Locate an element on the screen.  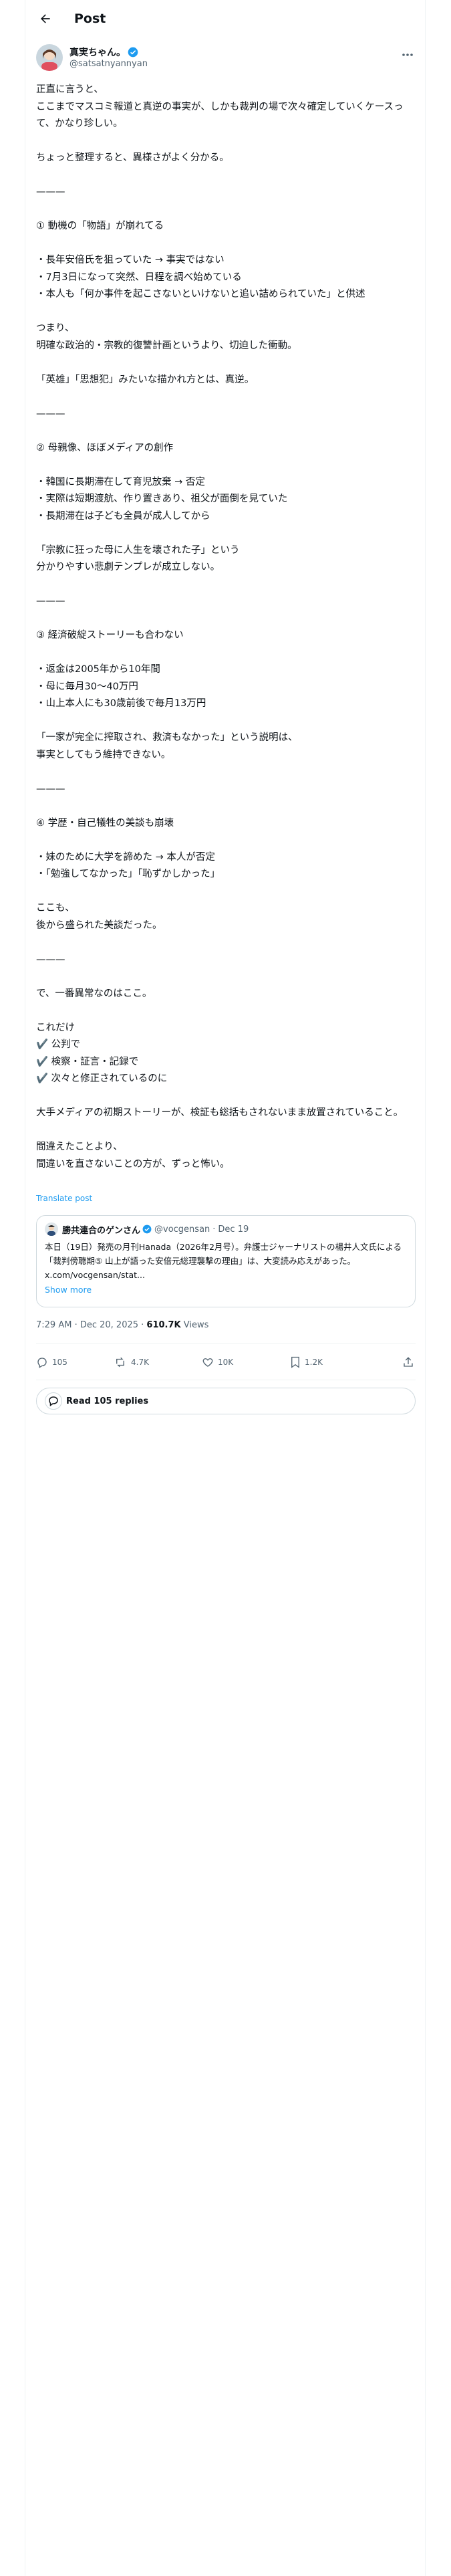
reply-button: 105 is located at coordinates (51, 1362).